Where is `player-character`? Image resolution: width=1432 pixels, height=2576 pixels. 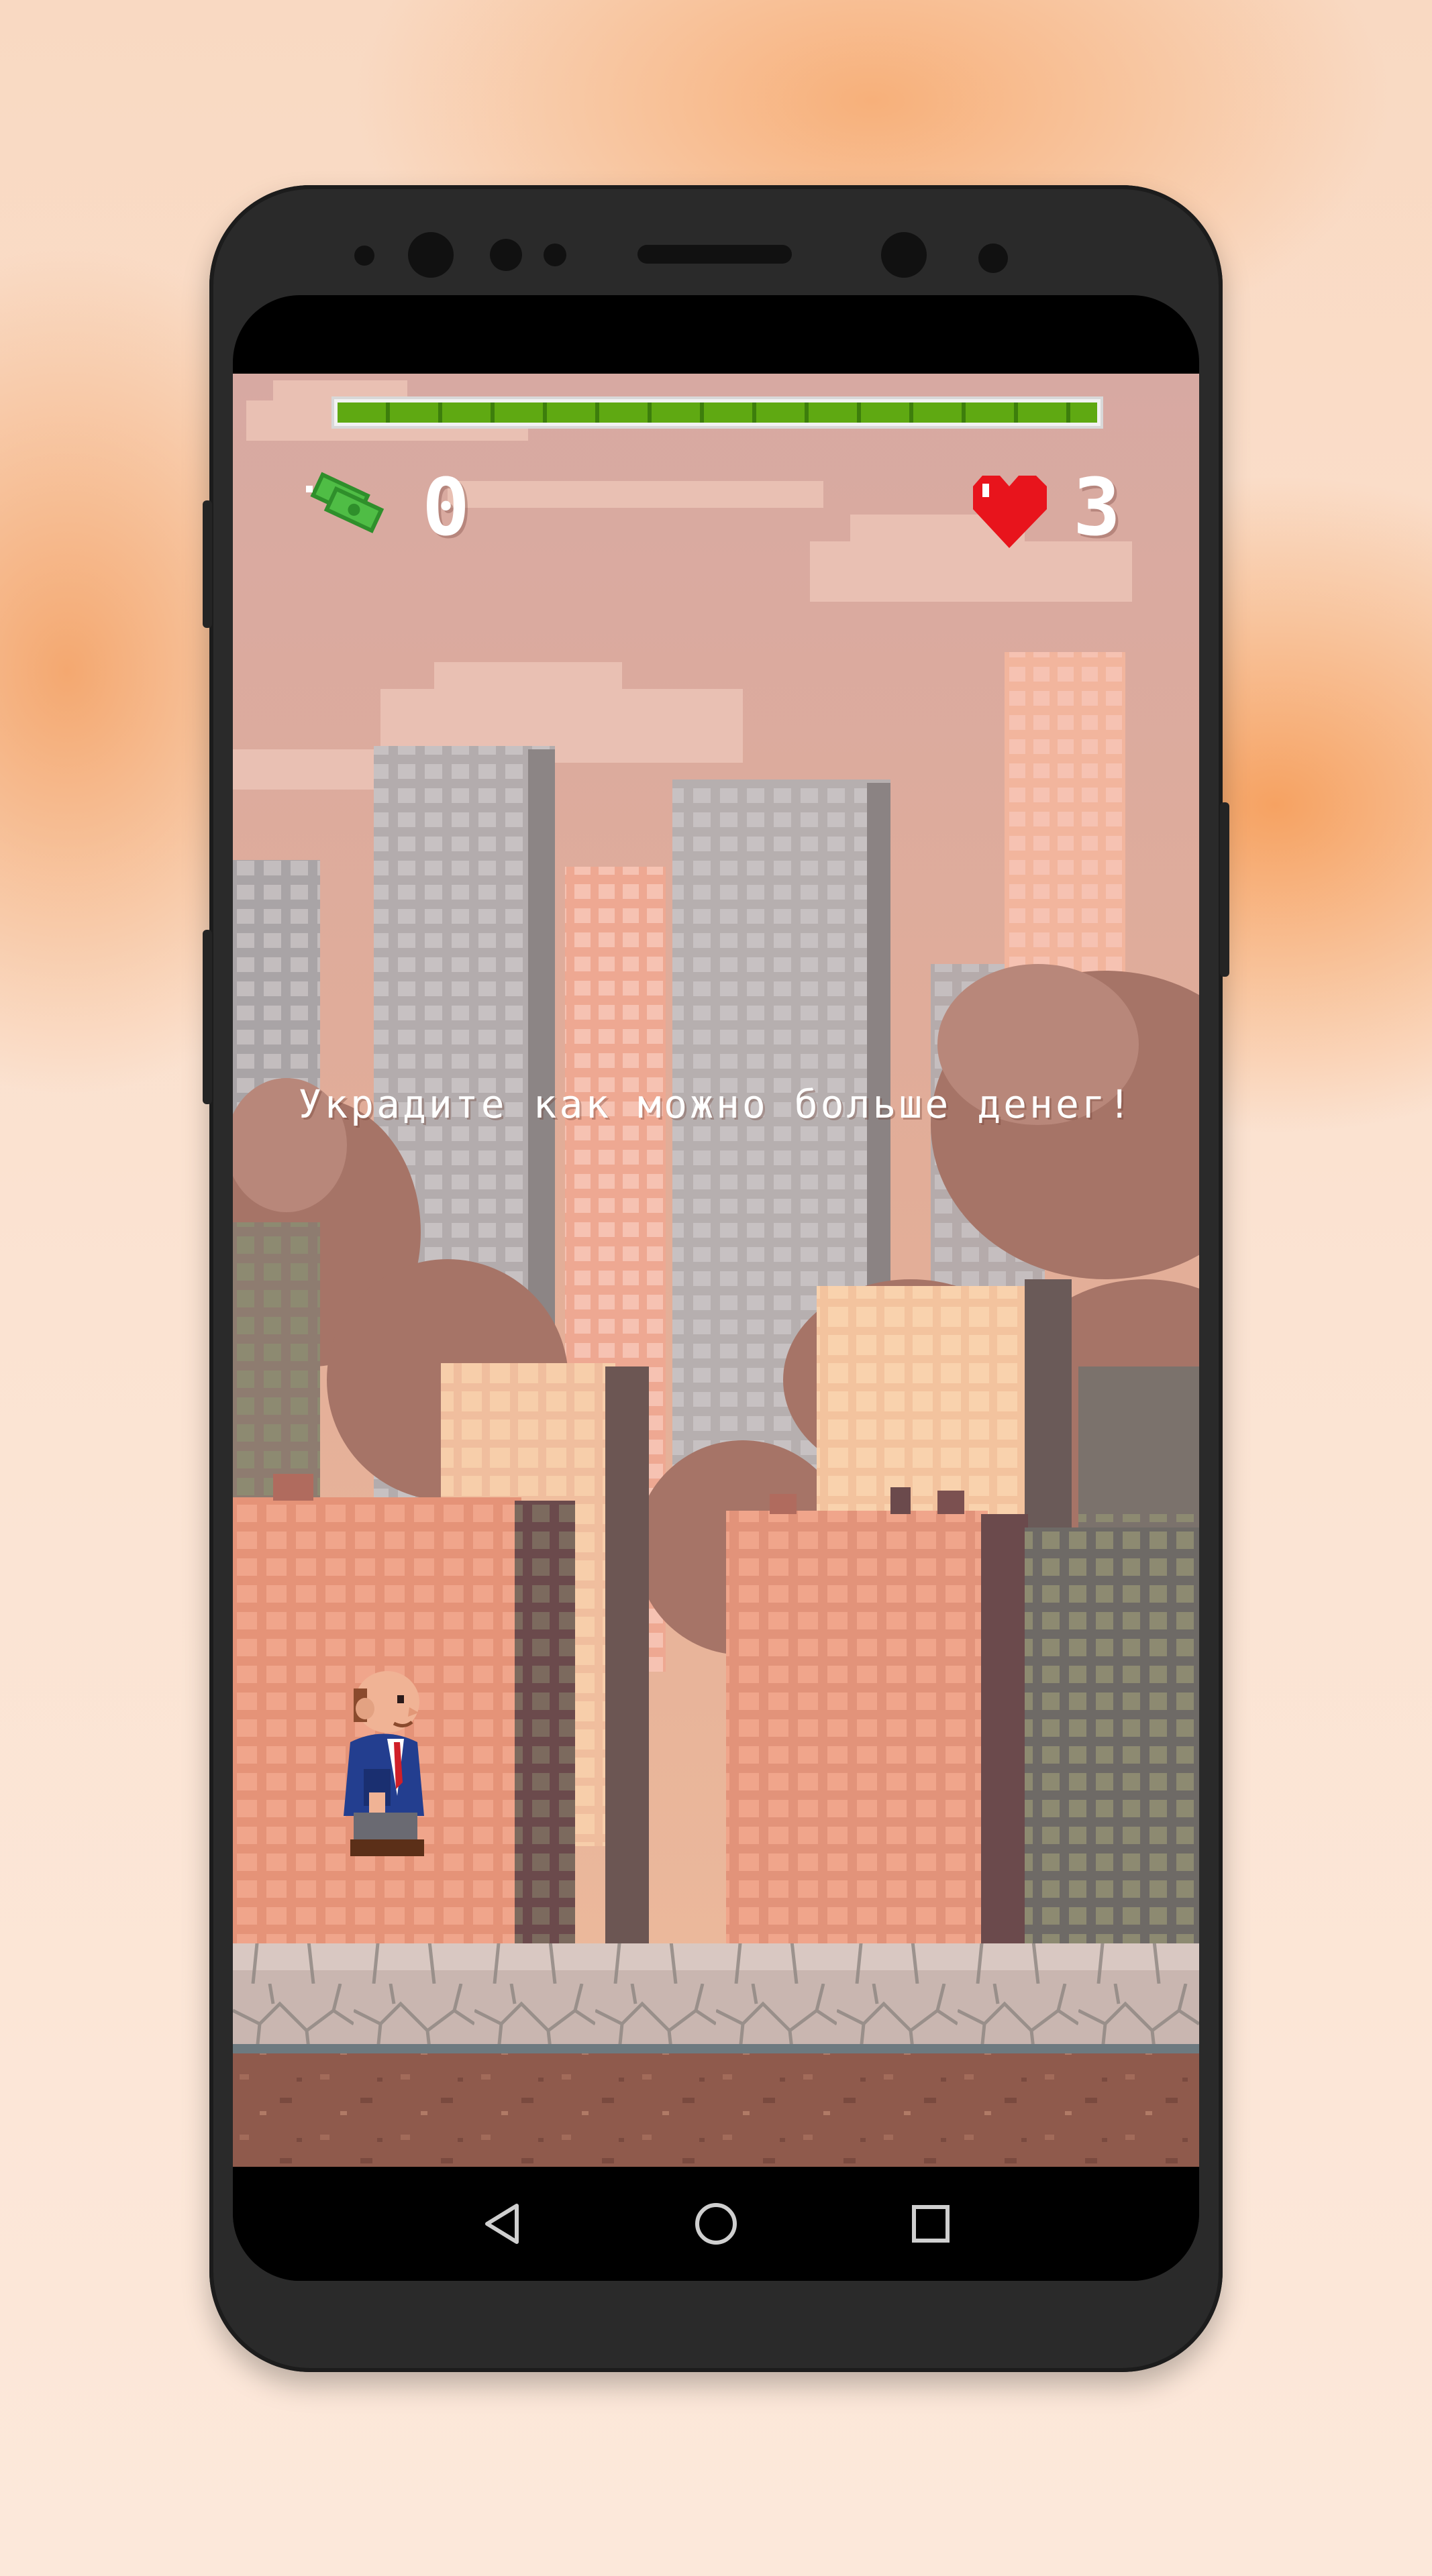 player-character is located at coordinates (382, 1765).